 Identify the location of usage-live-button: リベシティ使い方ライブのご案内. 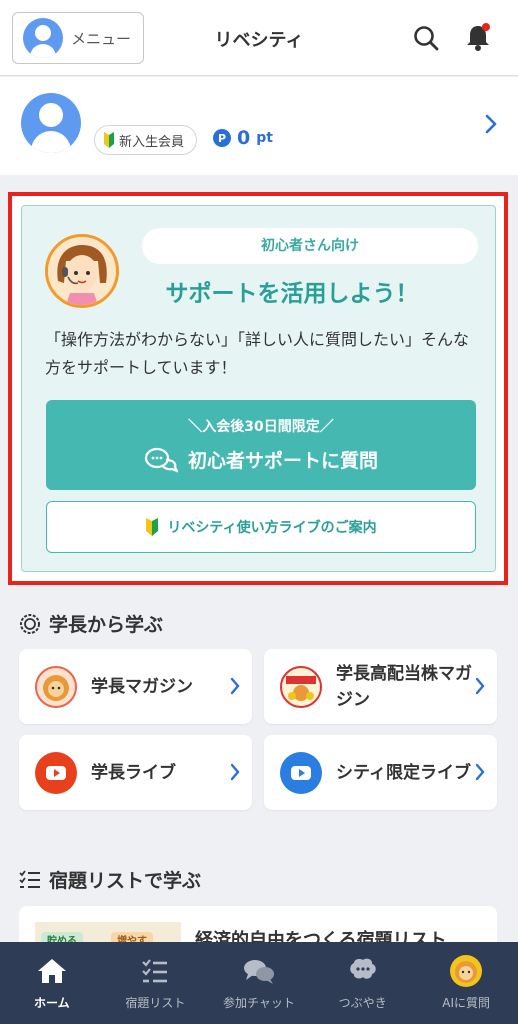
(261, 527).